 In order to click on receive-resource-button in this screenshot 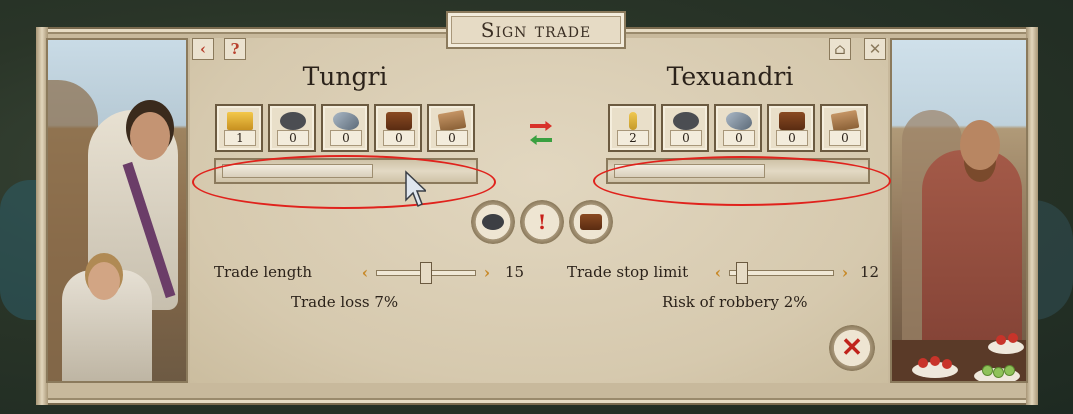, I will do `click(591, 222)`.